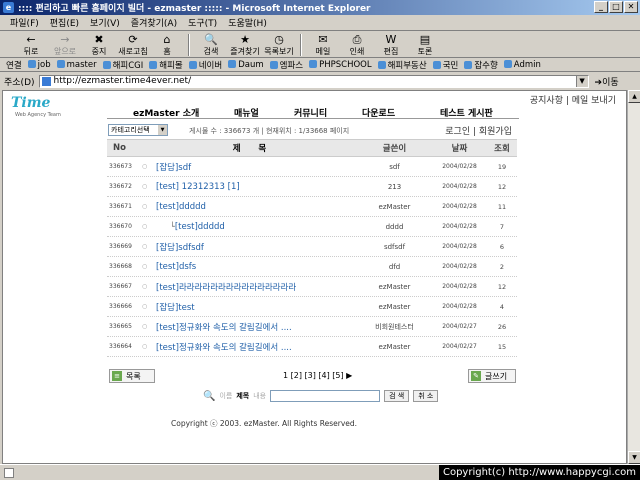  What do you see at coordinates (323, 51) in the screenshot?
I see `toolbar-button-label: 메일` at bounding box center [323, 51].